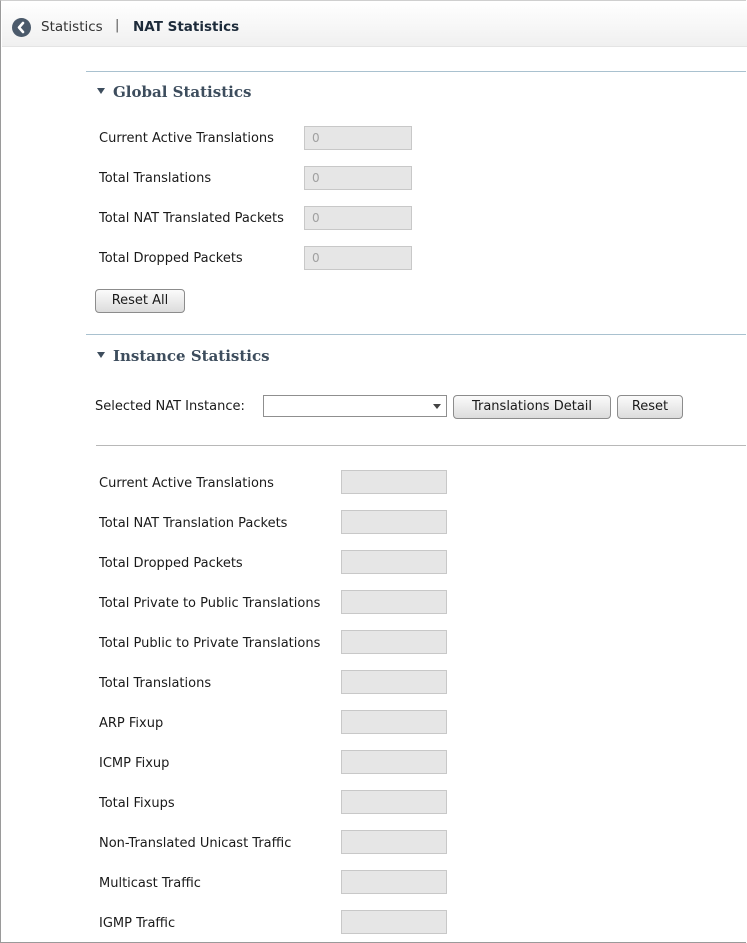 This screenshot has width=747, height=943. I want to click on instance-icmp-fixup-label: ICMP Fixup, so click(134, 763).